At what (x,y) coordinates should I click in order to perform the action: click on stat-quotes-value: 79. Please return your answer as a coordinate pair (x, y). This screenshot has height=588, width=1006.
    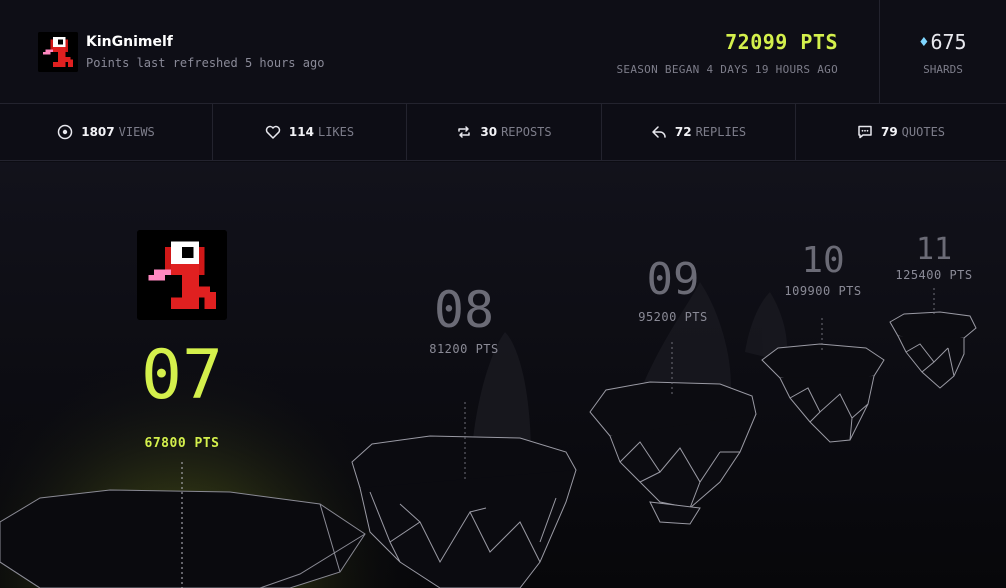
    Looking at the image, I should click on (889, 132).